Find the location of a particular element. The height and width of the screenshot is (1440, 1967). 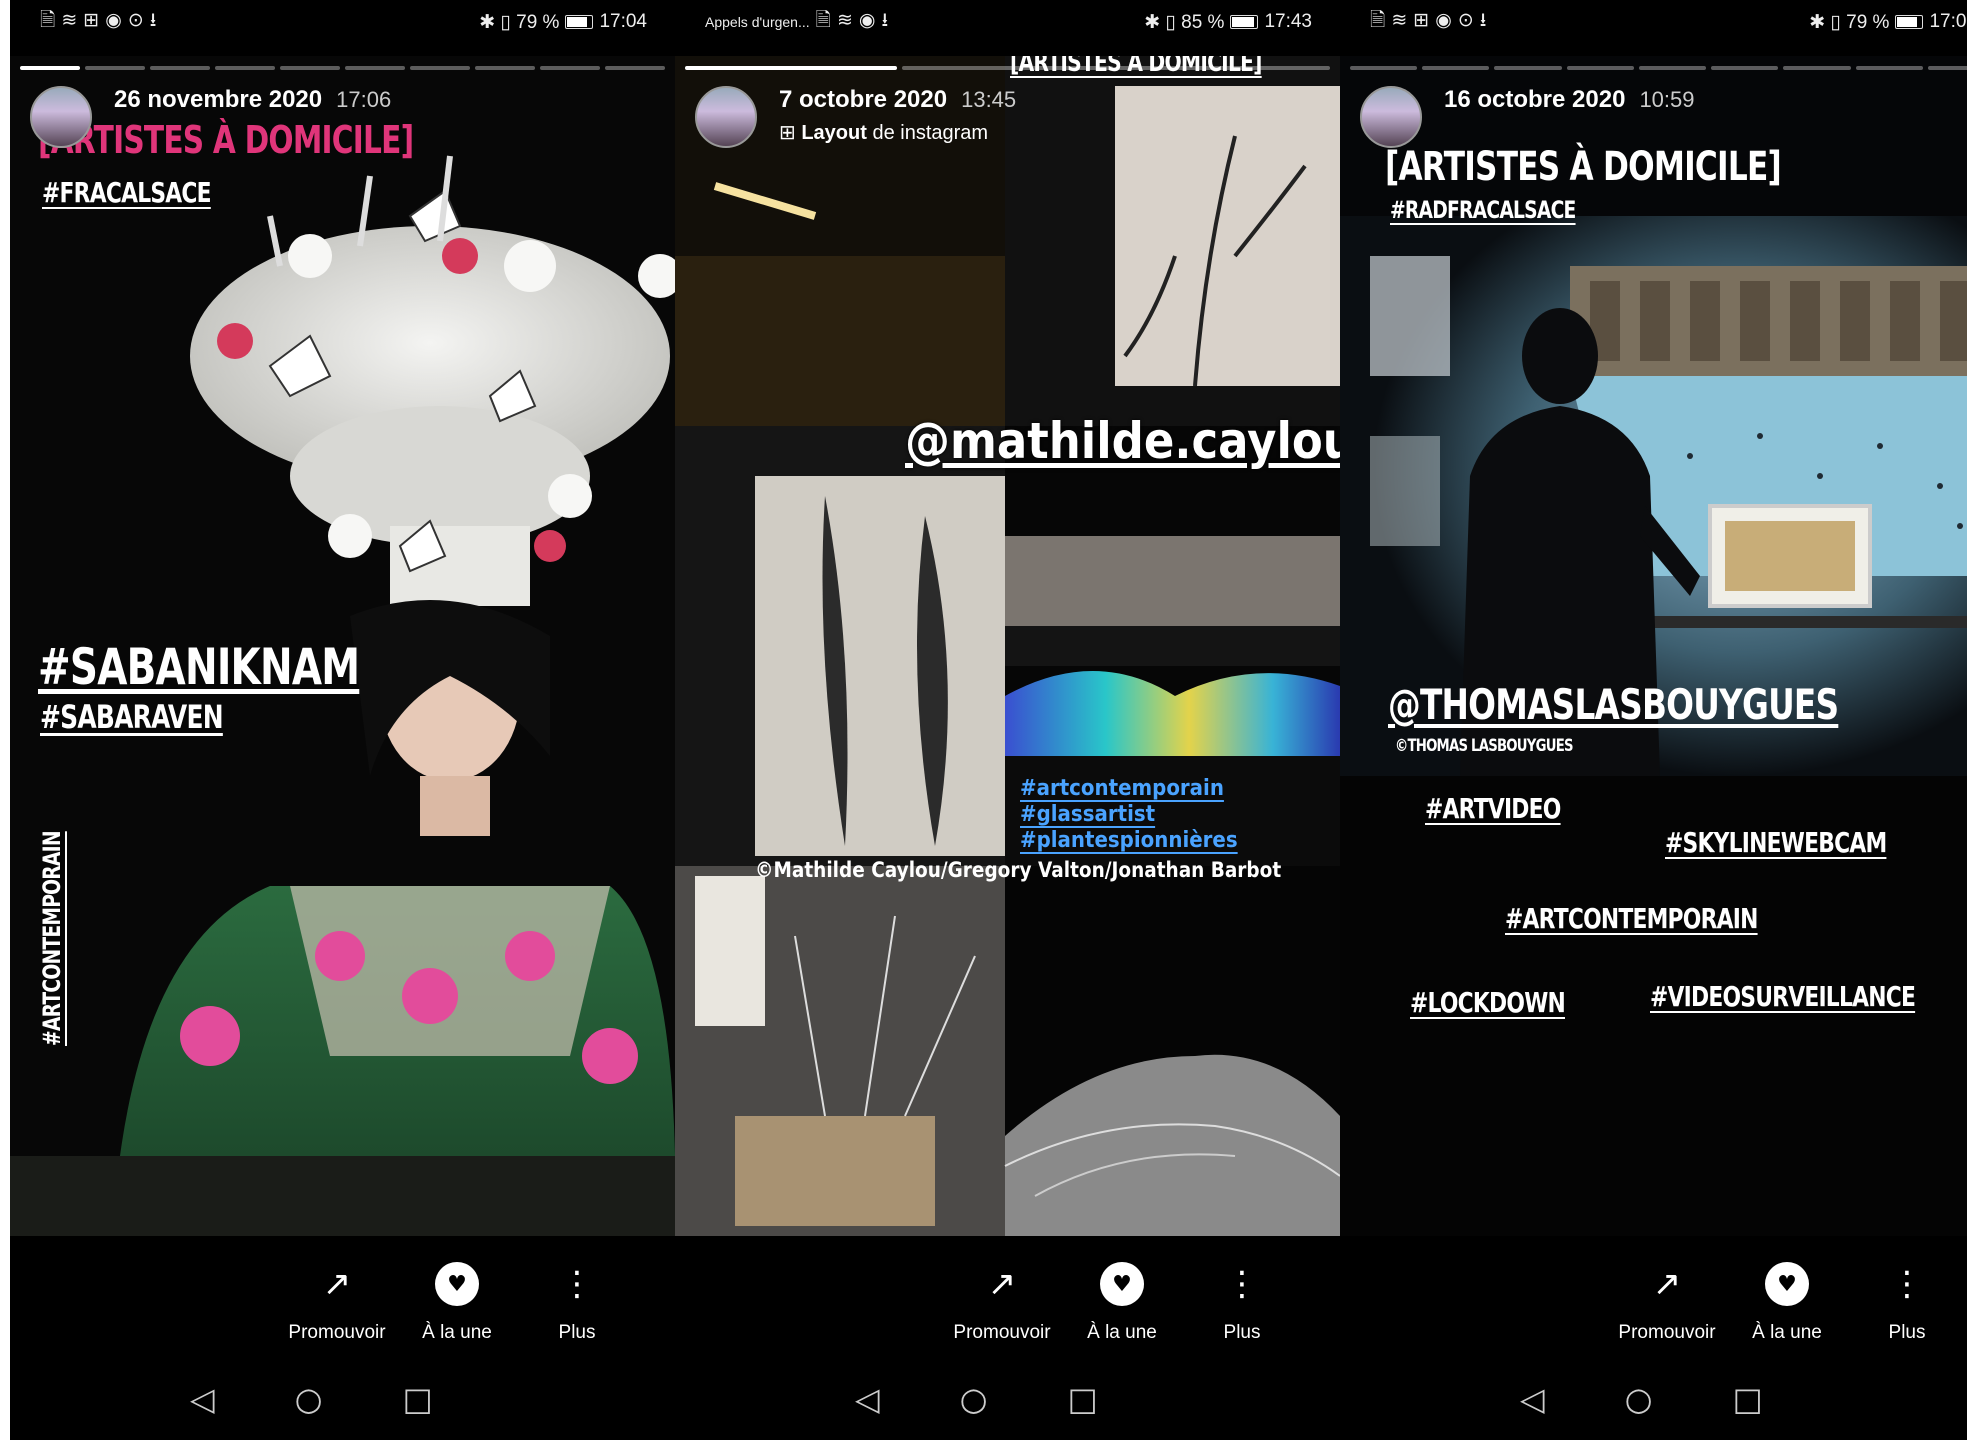

story-date: 26 novembre 2020 is located at coordinates (218, 99).